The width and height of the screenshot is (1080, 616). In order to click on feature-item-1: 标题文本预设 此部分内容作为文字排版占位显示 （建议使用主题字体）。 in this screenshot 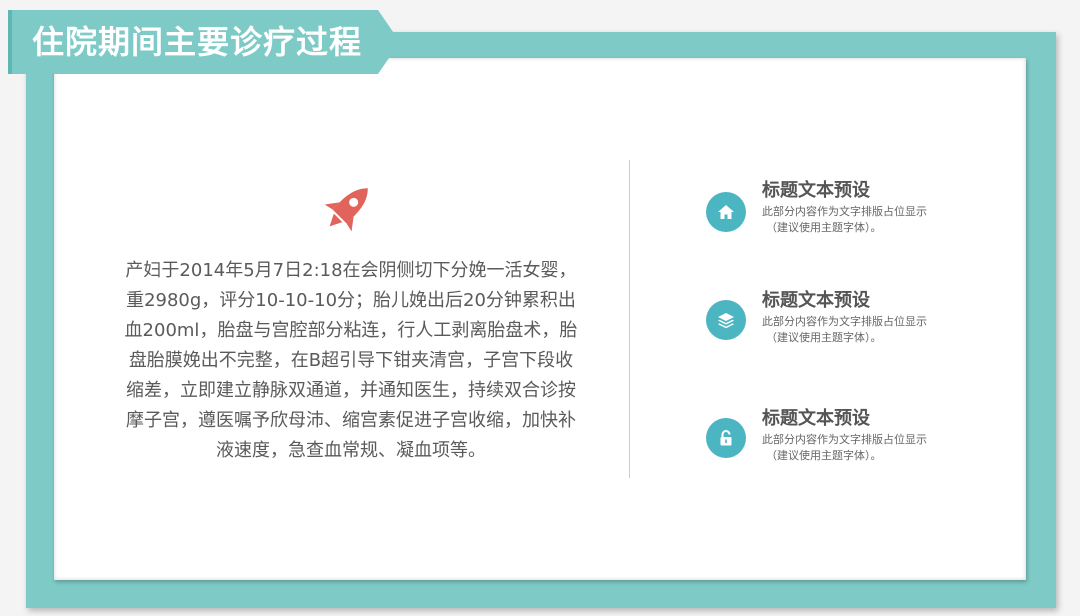, I will do `click(836, 211)`.